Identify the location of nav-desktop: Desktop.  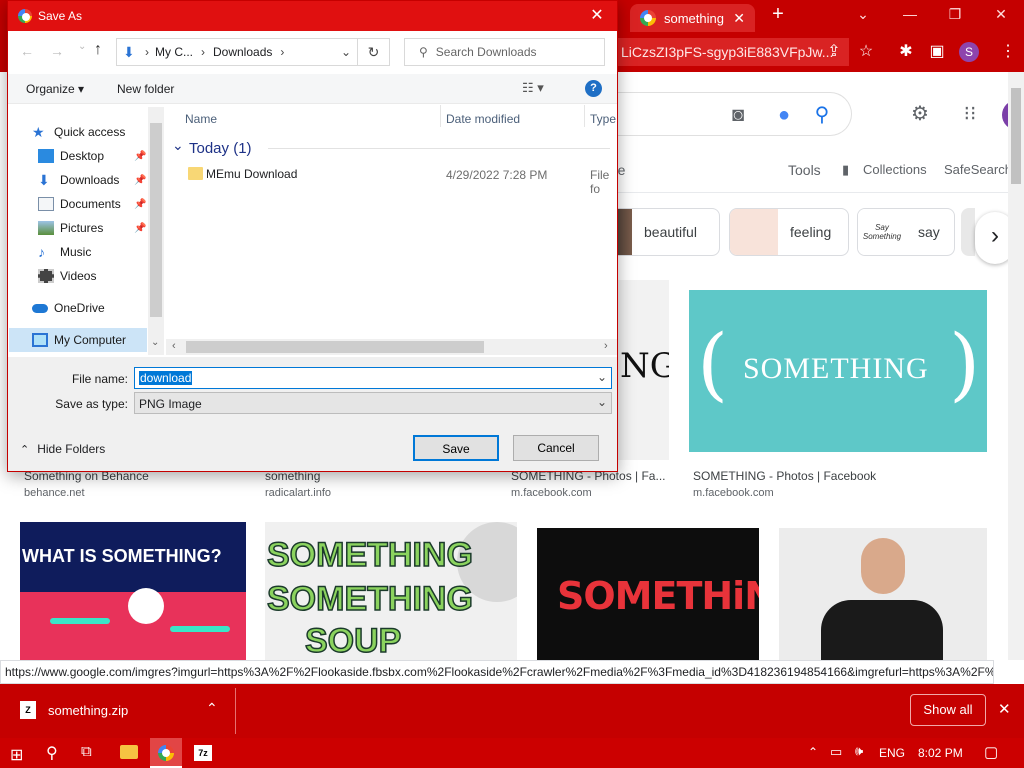
(71, 156).